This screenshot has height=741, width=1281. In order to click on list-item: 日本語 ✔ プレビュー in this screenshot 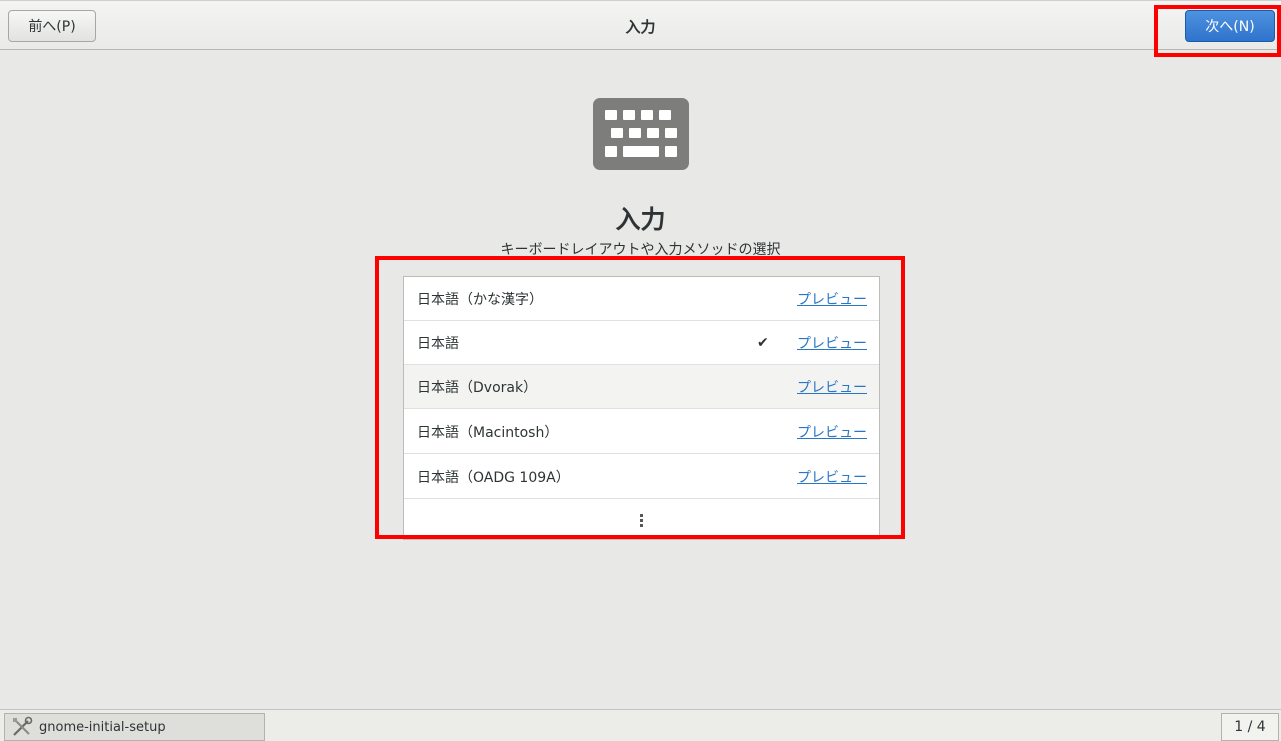, I will do `click(641, 343)`.